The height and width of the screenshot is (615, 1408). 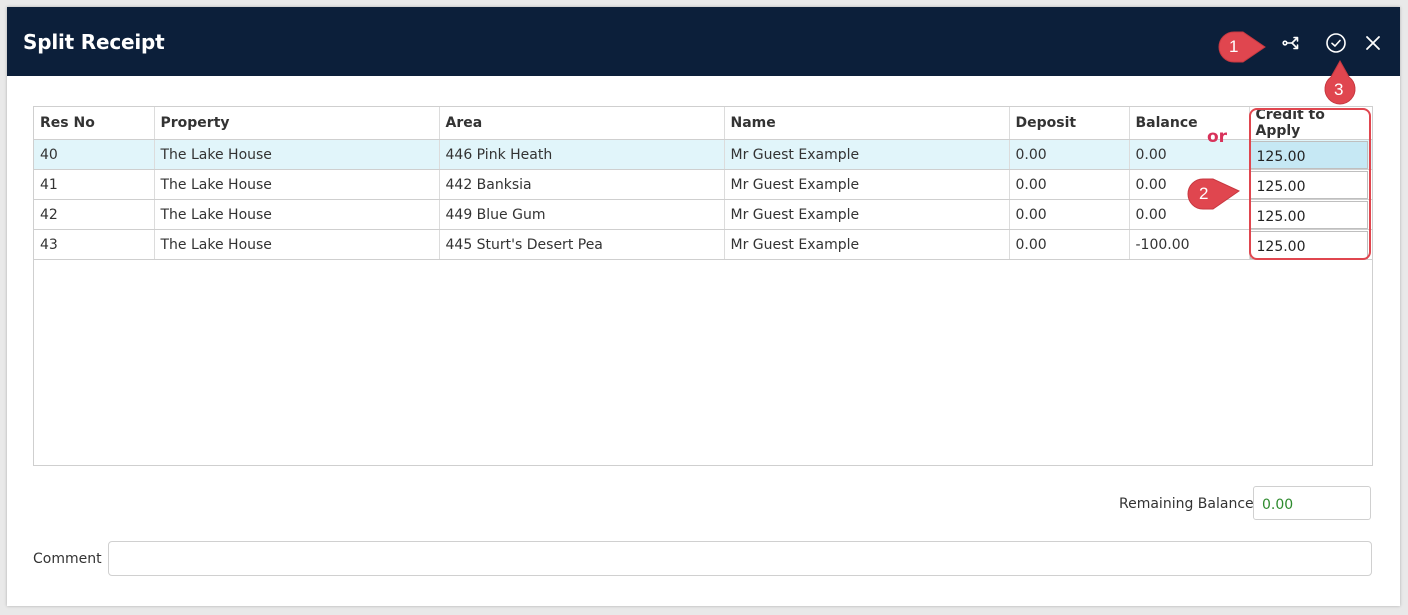 What do you see at coordinates (67, 559) in the screenshot?
I see `comment-label: Comment` at bounding box center [67, 559].